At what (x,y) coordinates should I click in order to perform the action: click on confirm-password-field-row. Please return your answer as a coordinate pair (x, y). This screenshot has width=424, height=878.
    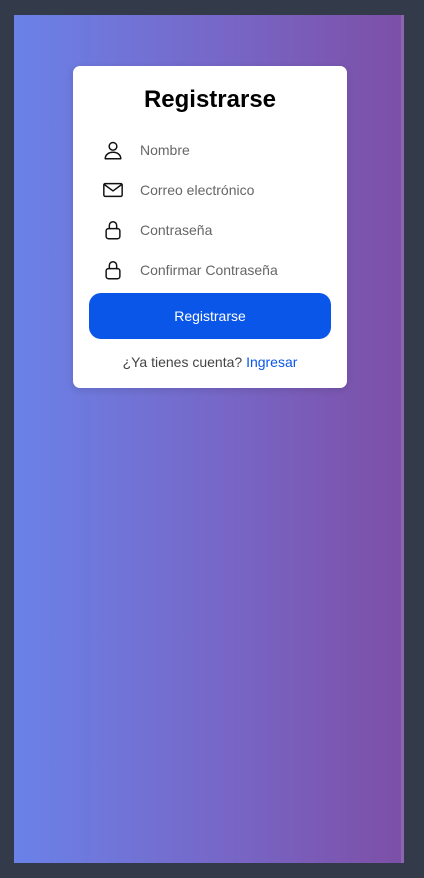
    Looking at the image, I should click on (211, 270).